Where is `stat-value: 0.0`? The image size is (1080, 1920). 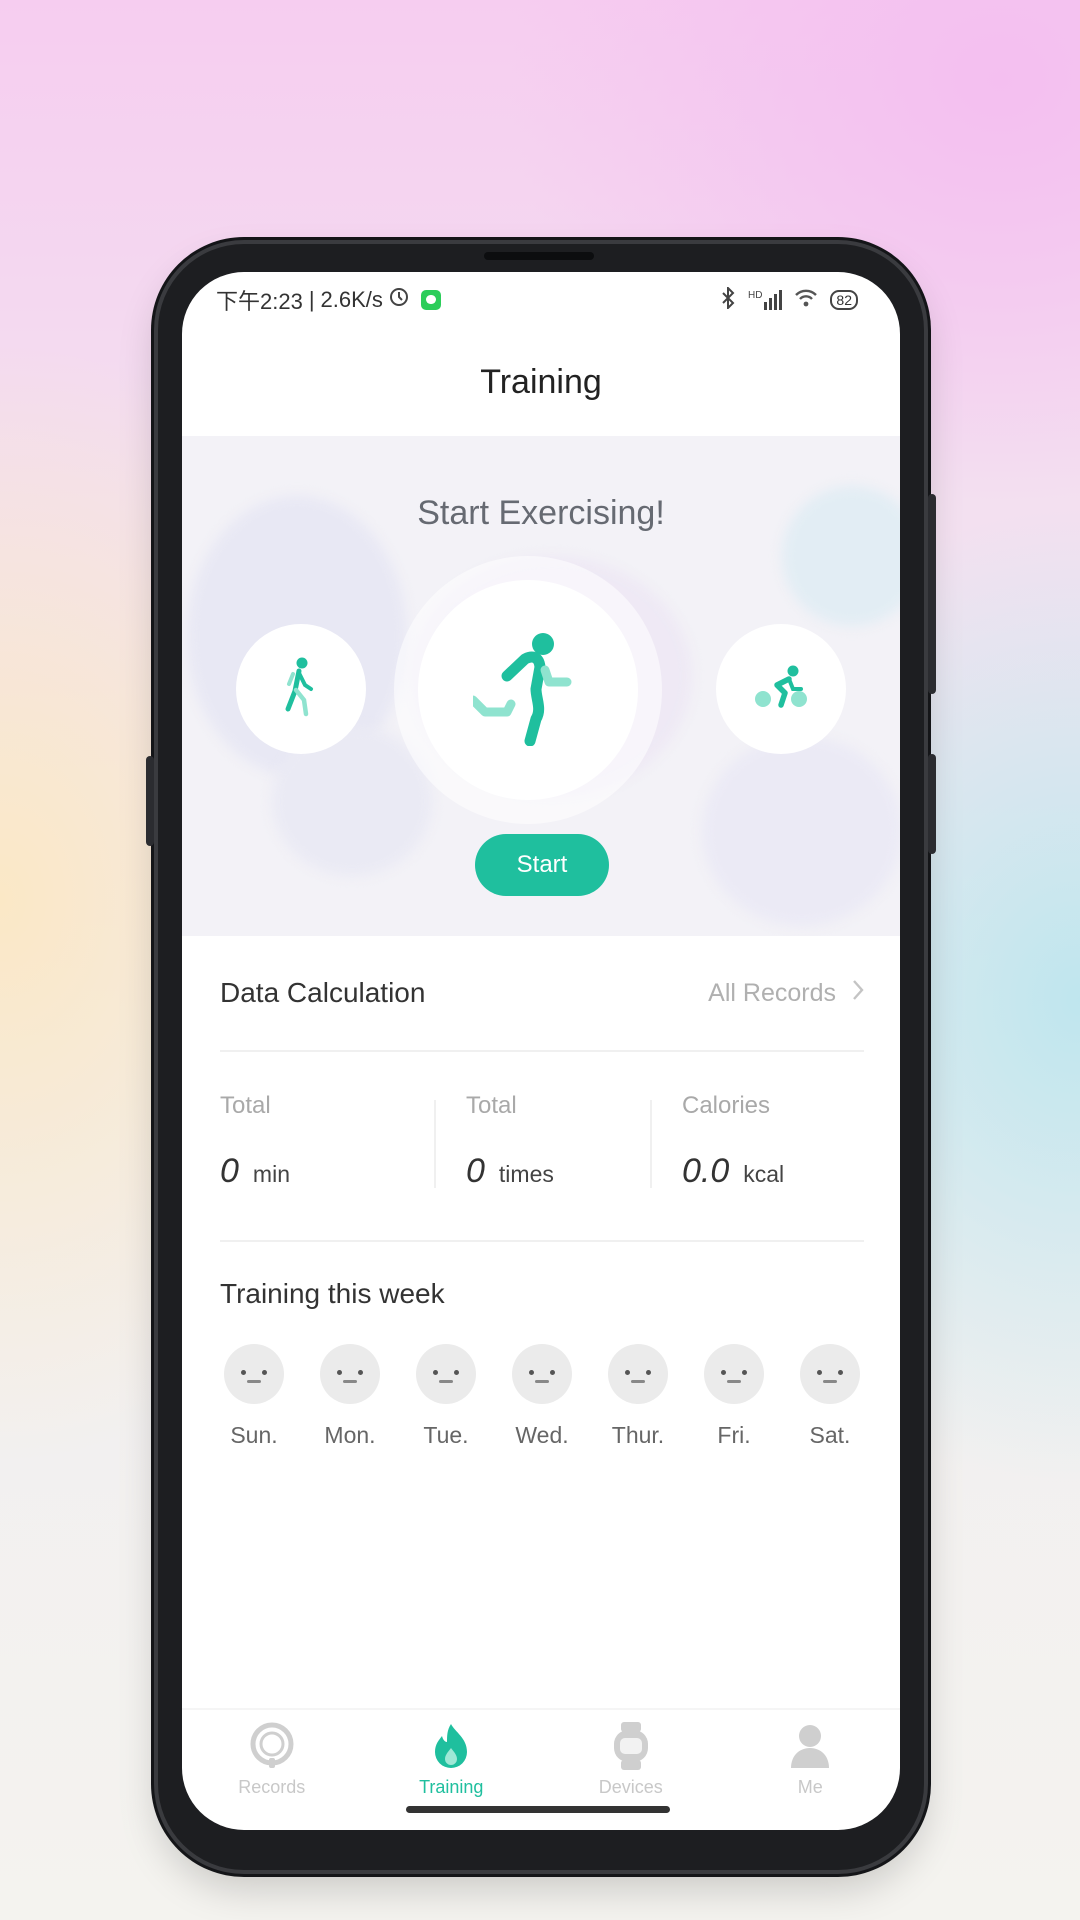
stat-value: 0.0 is located at coordinates (706, 1171).